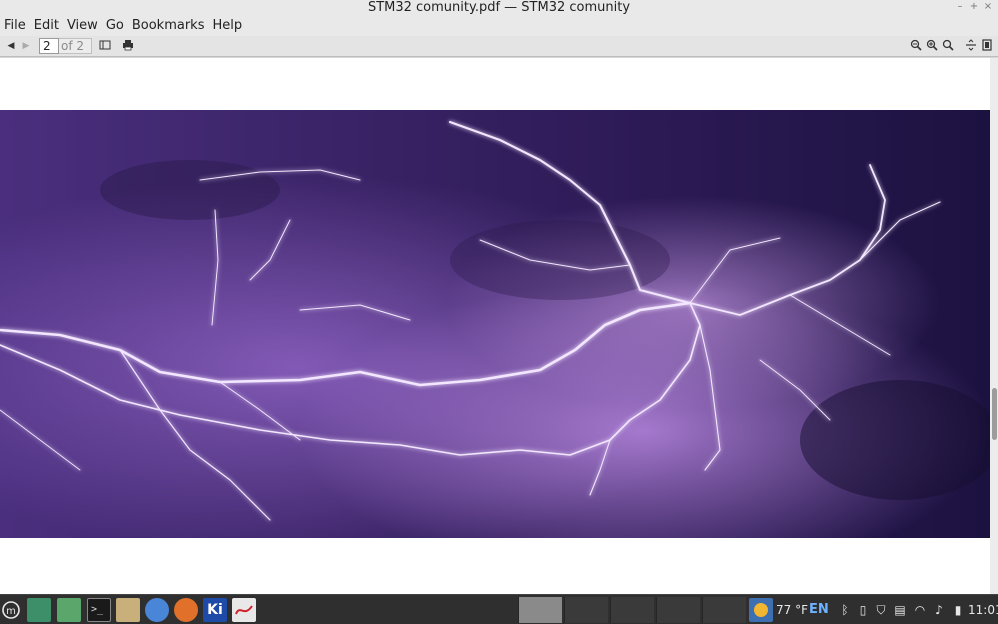 The width and height of the screenshot is (998, 624). I want to click on menu-edit: Edit, so click(46, 26).